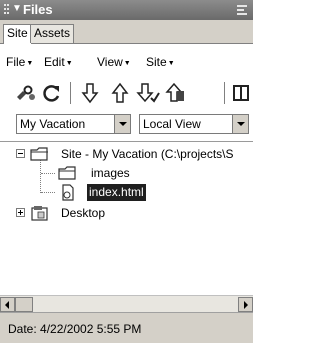 This screenshot has width=320, height=343. I want to click on horizontal-scrollbar, so click(126, 303).